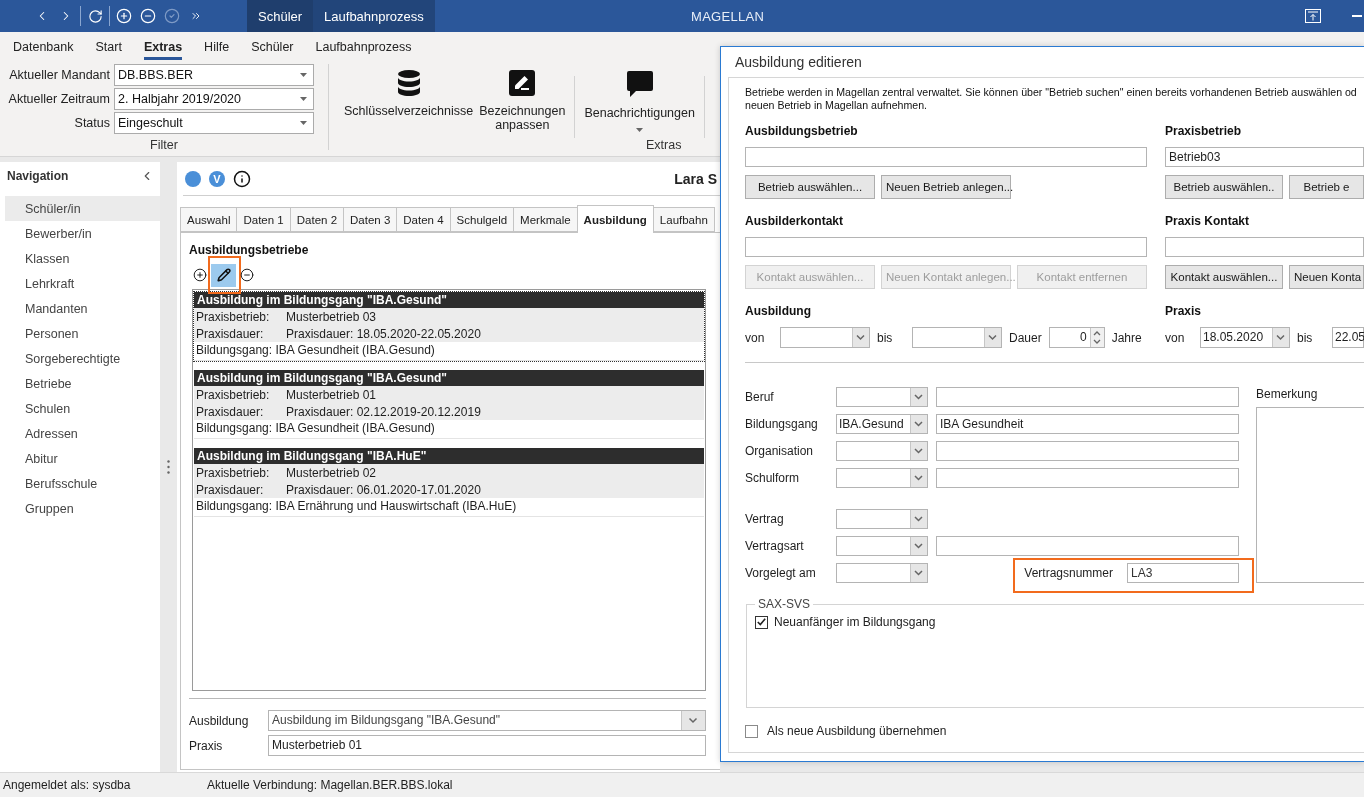 The width and height of the screenshot is (1364, 797). I want to click on dialog-button: Betrieb auswählen.., so click(1224, 187).